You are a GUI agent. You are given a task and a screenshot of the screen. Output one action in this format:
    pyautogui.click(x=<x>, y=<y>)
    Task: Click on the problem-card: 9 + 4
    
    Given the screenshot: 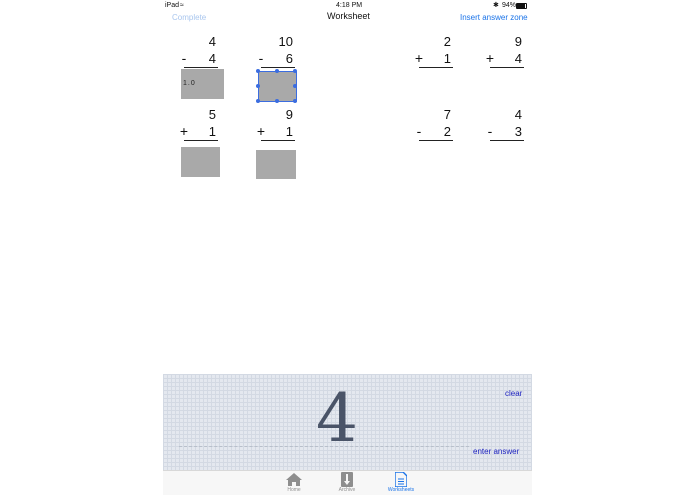 What is the action you would take?
    pyautogui.click(x=511, y=69)
    